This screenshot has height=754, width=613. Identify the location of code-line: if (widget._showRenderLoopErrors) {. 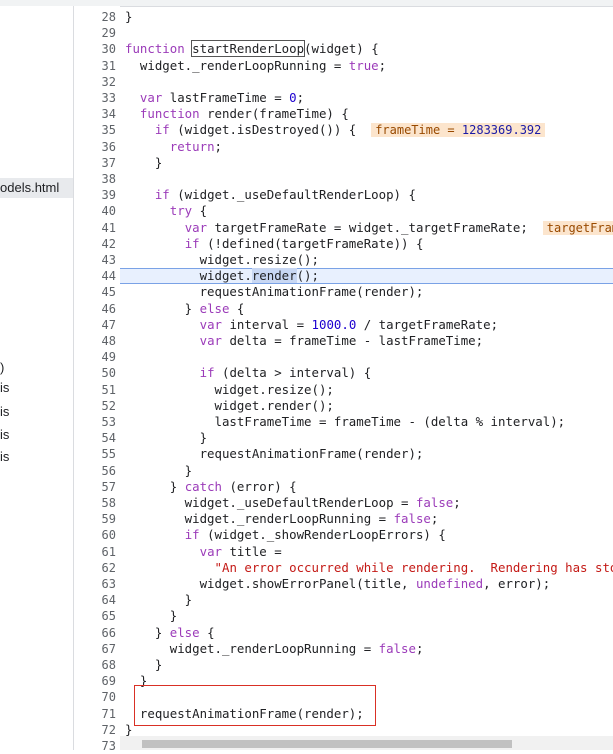
(285, 535).